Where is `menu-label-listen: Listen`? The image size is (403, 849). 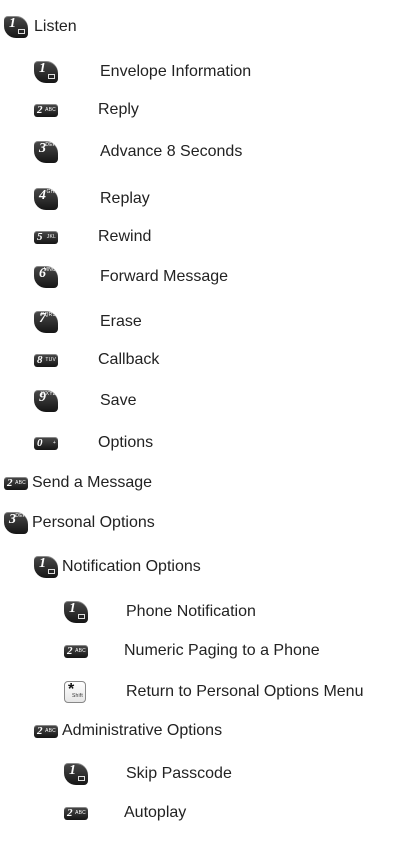 menu-label-listen: Listen is located at coordinates (55, 26).